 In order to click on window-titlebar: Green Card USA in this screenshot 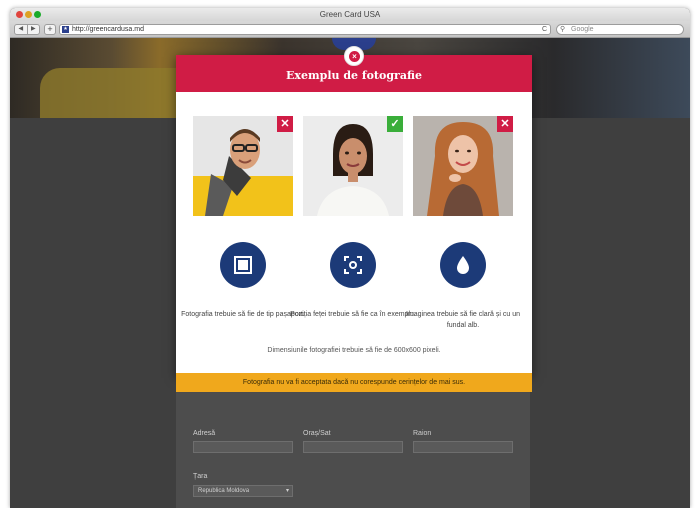, I will do `click(350, 14)`.